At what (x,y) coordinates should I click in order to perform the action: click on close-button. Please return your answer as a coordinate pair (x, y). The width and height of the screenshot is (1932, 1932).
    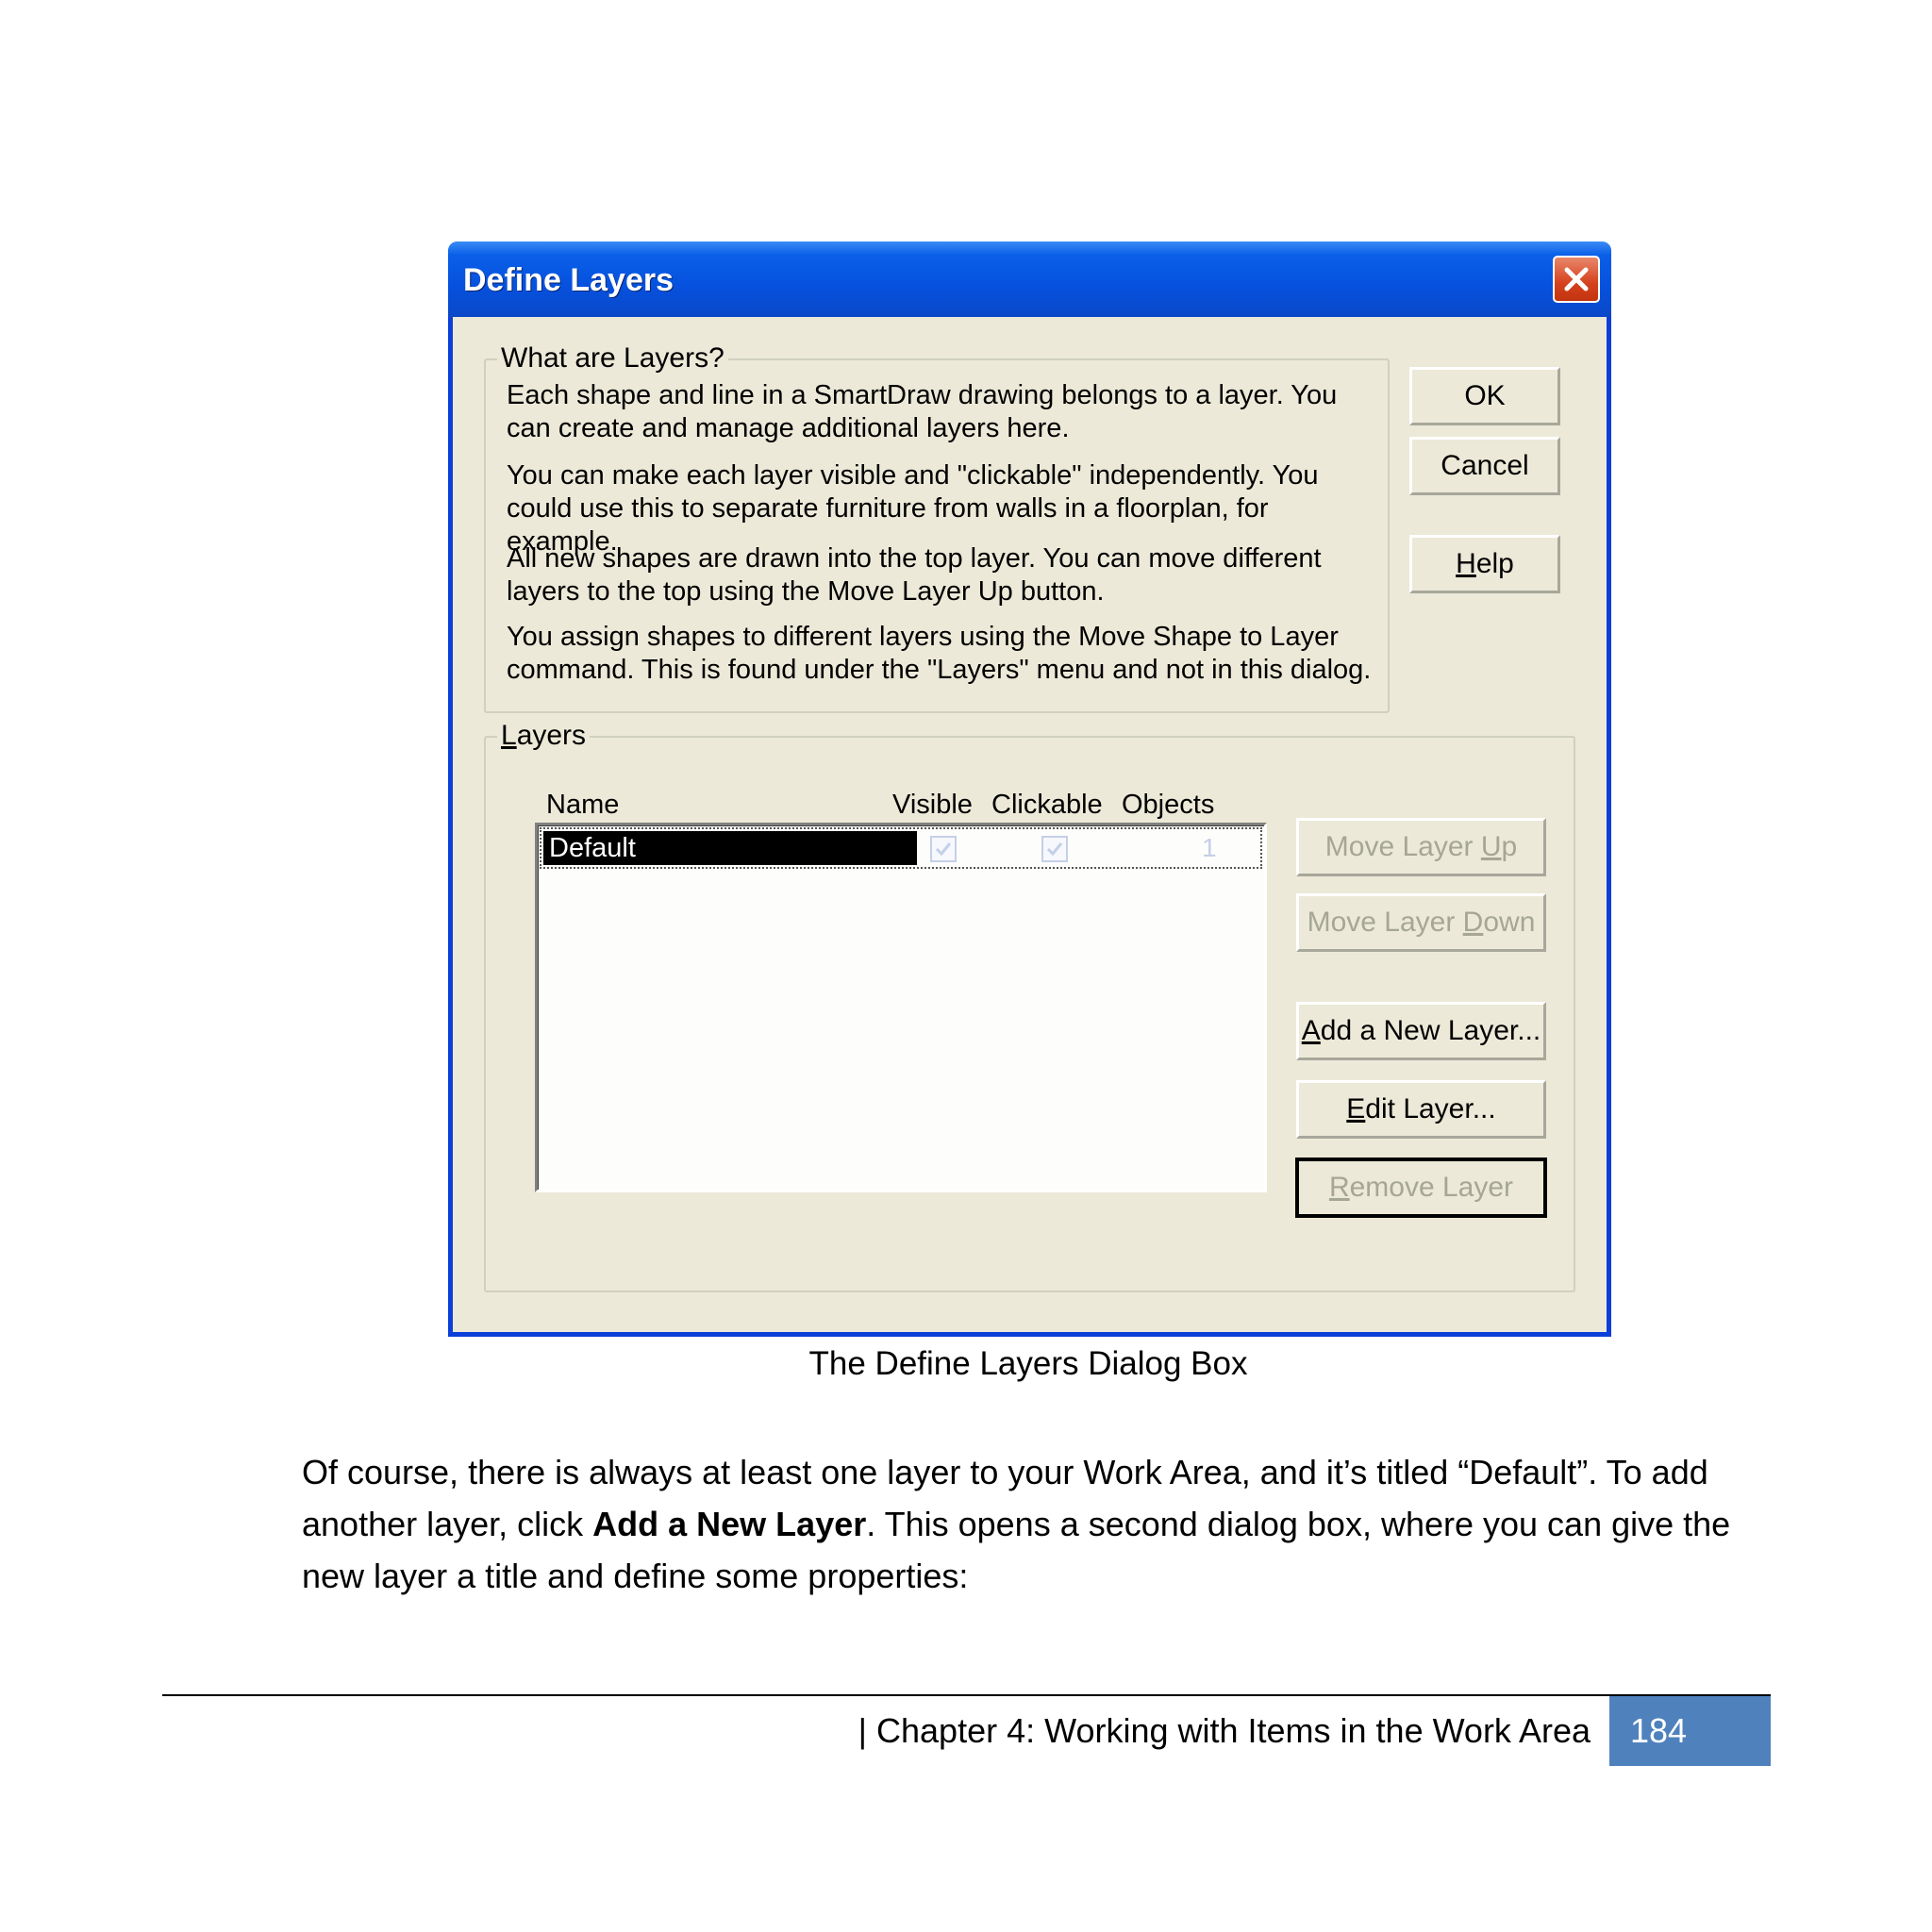
    Looking at the image, I should click on (1576, 279).